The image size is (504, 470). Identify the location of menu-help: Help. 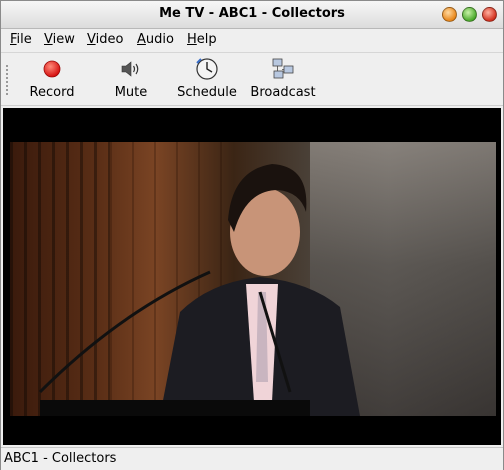
(202, 39).